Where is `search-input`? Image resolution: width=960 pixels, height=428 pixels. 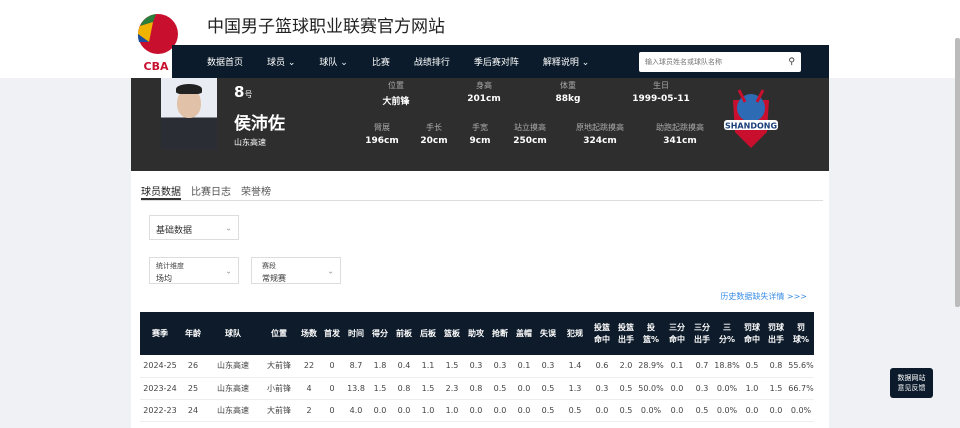 search-input is located at coordinates (710, 62).